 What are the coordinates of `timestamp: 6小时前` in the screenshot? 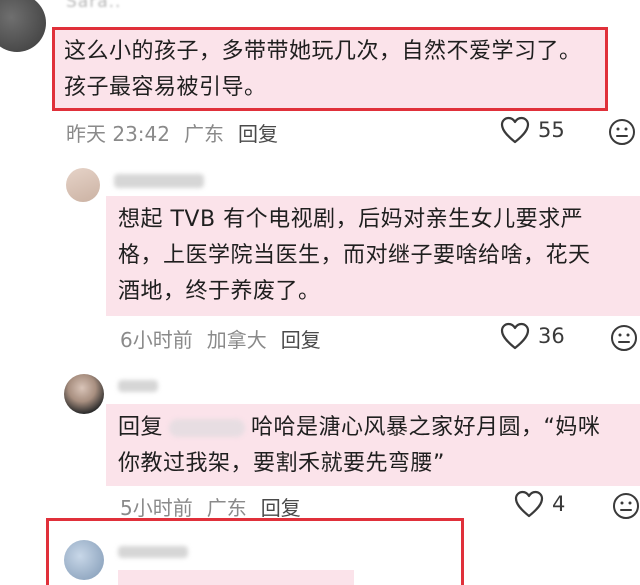 It's located at (156, 340).